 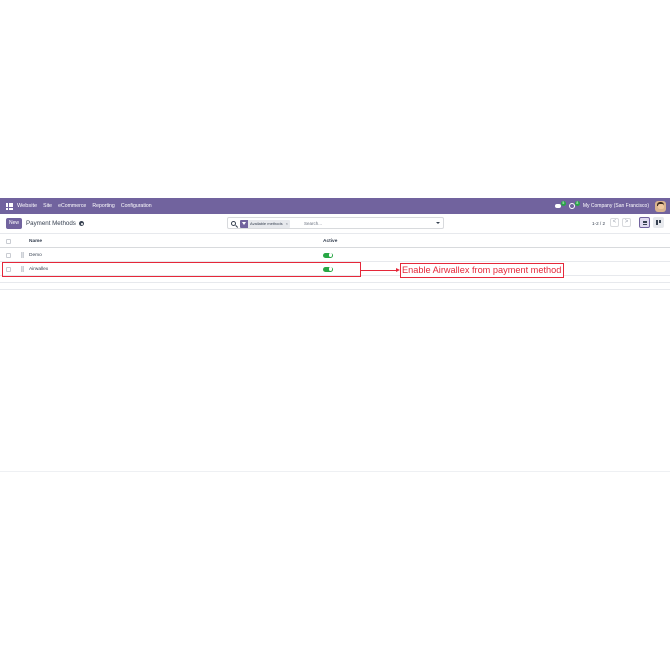 What do you see at coordinates (482, 270) in the screenshot?
I see `annotation-callout: Enable Airwallex from payment method` at bounding box center [482, 270].